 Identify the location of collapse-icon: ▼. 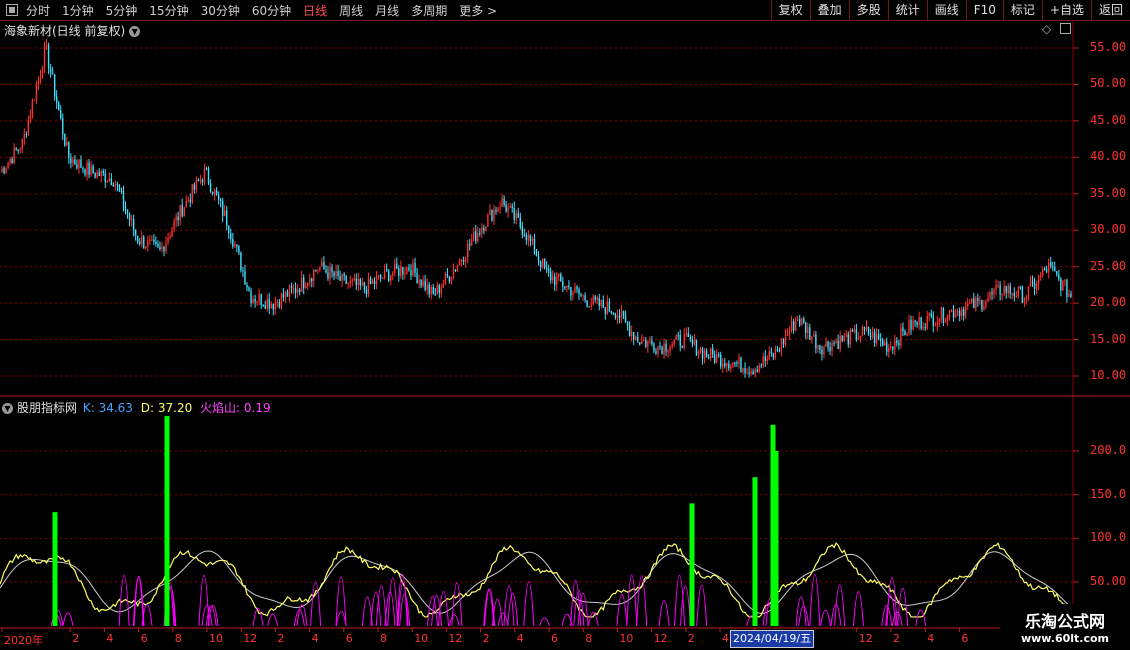
(7, 408).